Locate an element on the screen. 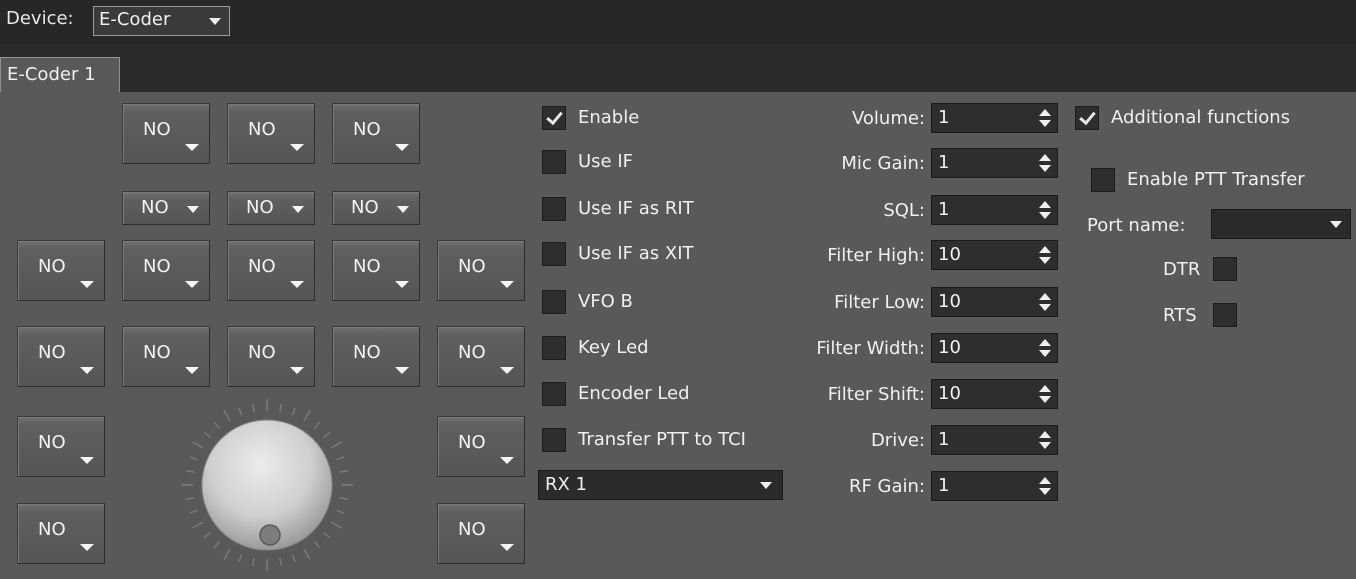  mic-gain-value: 1 is located at coordinates (944, 162).